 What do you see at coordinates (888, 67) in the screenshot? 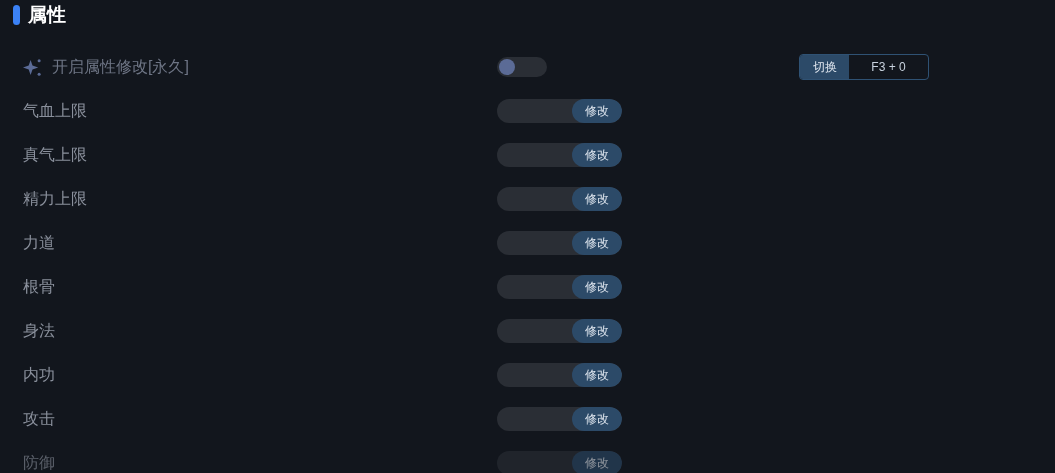
I see `hotkey-text: F3 + 0` at bounding box center [888, 67].